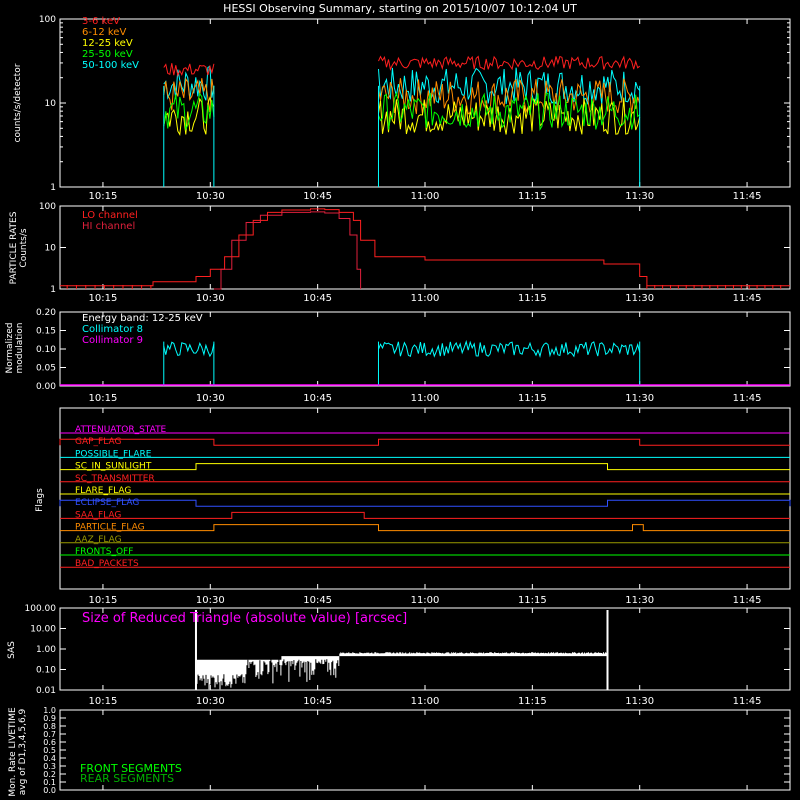 The width and height of the screenshot is (800, 800). What do you see at coordinates (103, 298) in the screenshot?
I see `particle-rates-xtick-label: 10:15` at bounding box center [103, 298].